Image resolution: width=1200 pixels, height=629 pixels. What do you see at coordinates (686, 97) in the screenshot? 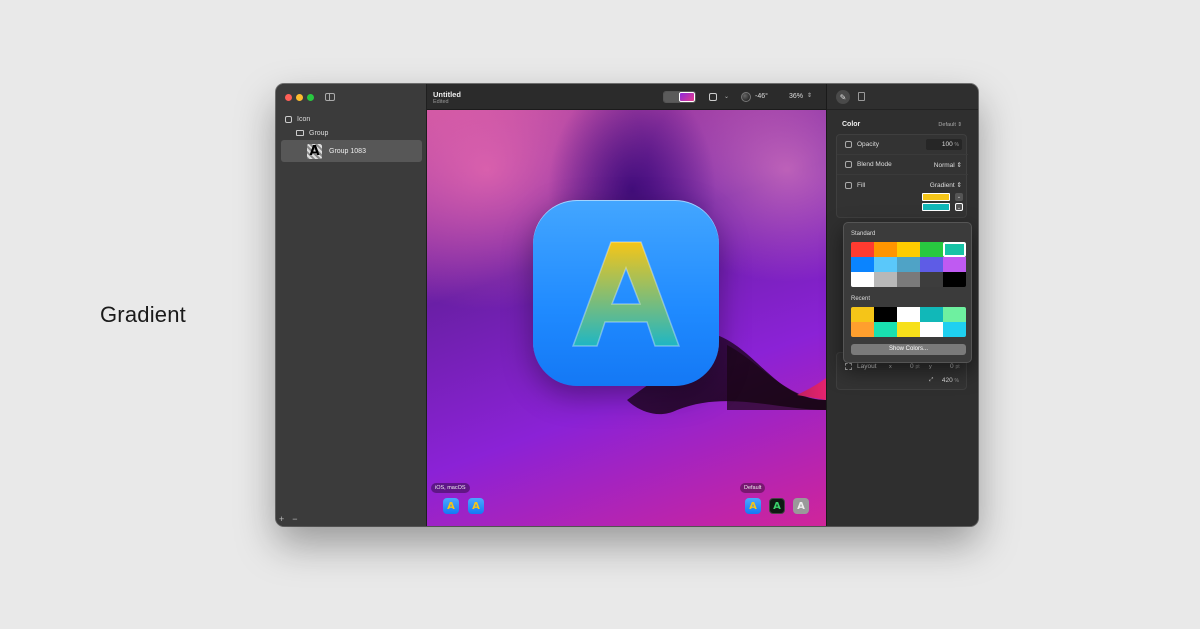
I see `background-option-gradient` at bounding box center [686, 97].